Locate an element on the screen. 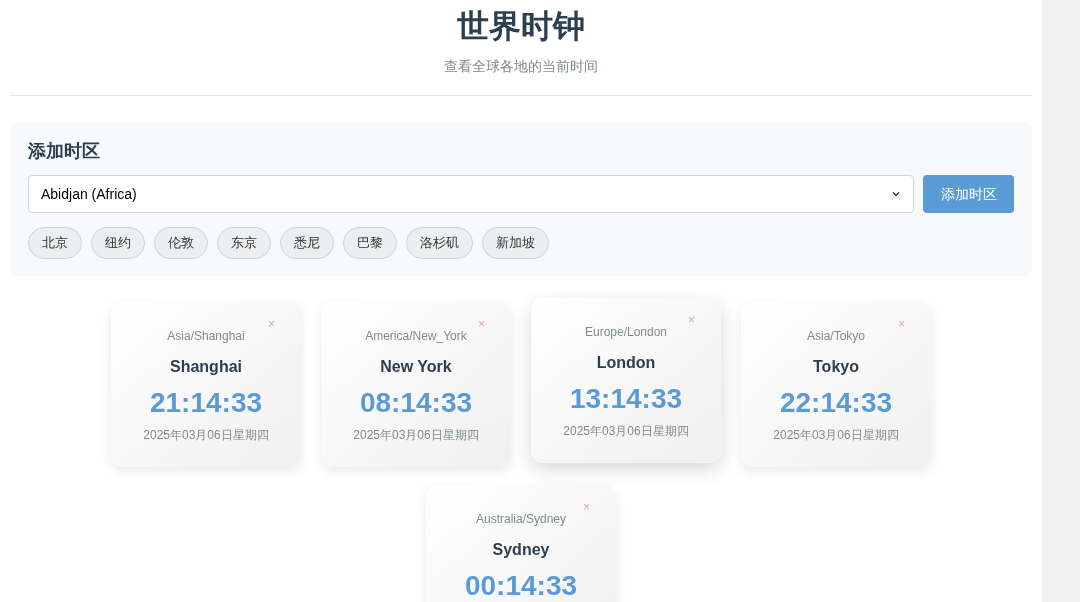  quick-pick-chip: 北京 is located at coordinates (55, 243).